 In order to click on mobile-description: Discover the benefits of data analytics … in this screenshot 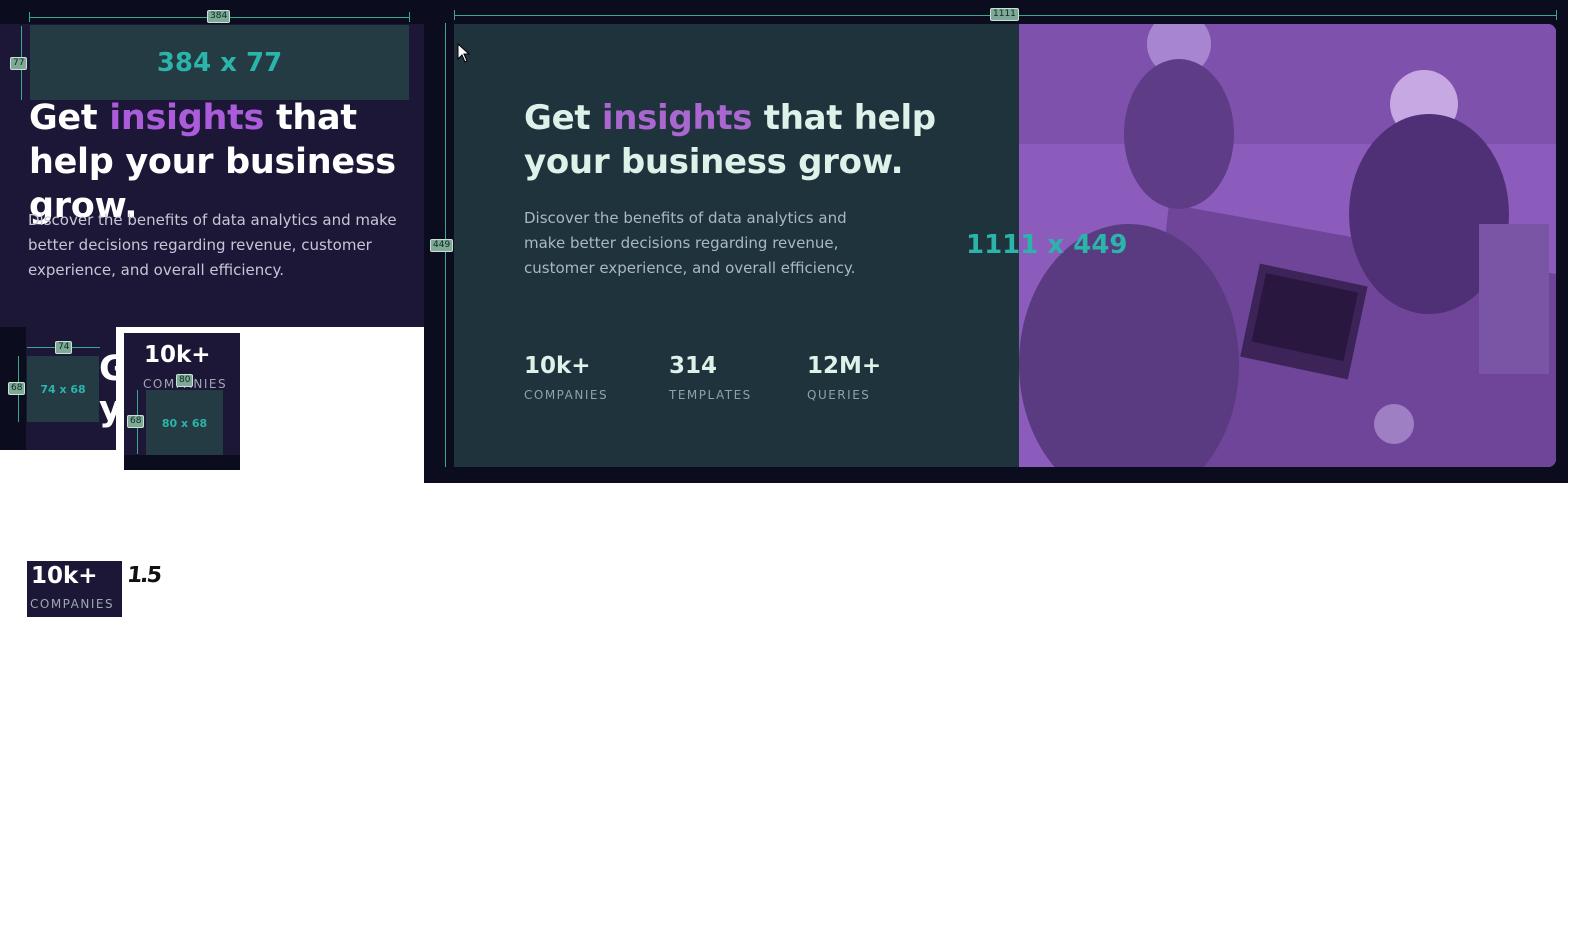, I will do `click(212, 245)`.